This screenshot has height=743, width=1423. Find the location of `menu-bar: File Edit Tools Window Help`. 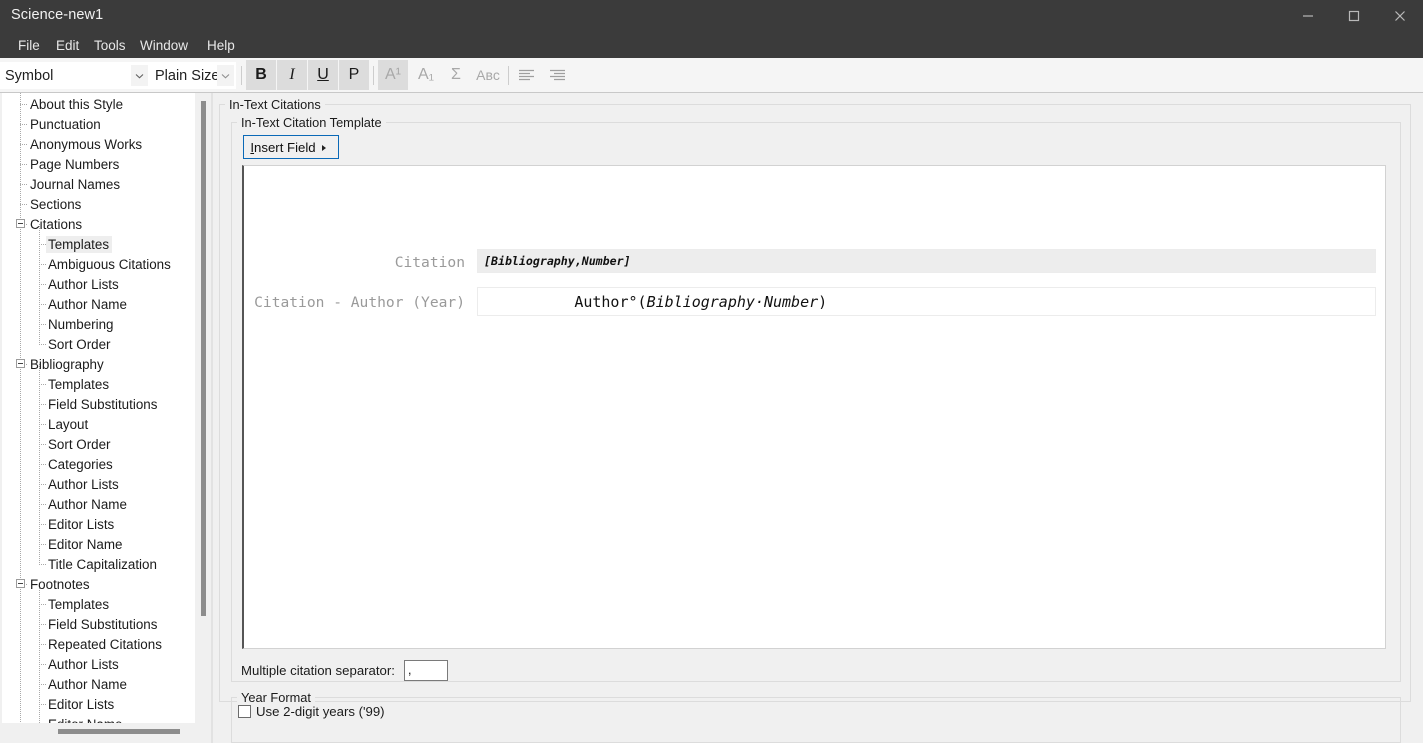

menu-bar: File Edit Tools Window Help is located at coordinates (711, 45).